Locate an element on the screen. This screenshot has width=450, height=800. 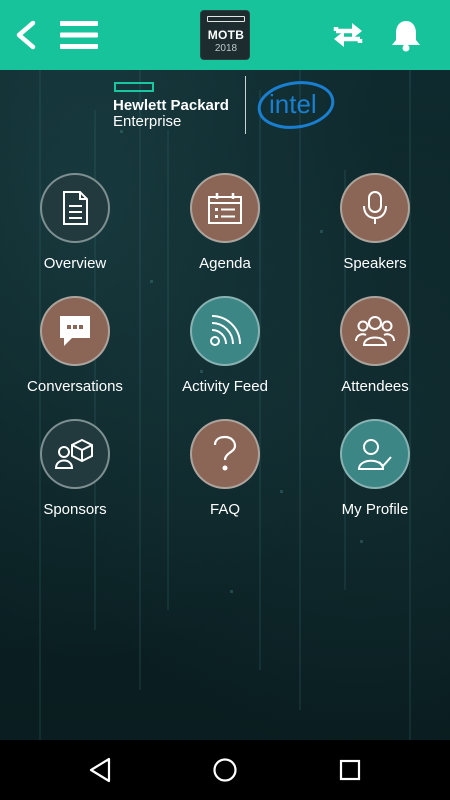
top-app-bar: MOTB 2018 is located at coordinates (225, 35).